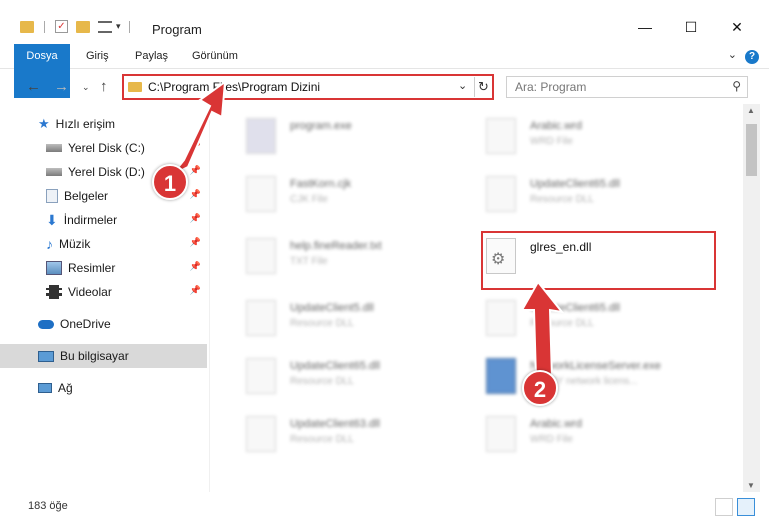 This screenshot has height=525, width=769. Describe the element at coordinates (645, 27) in the screenshot. I see `minimize-button: —` at that location.